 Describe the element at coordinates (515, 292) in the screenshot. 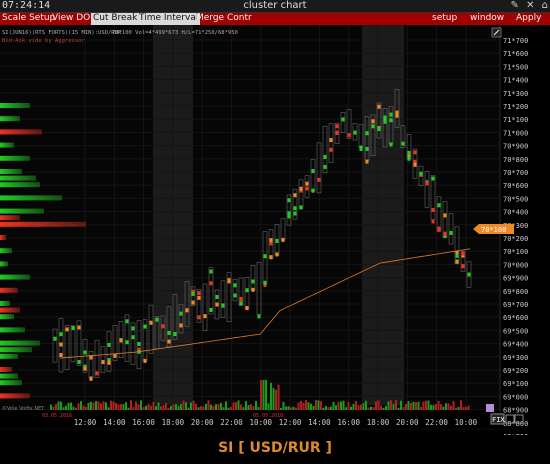

I see `price-tick-label: 69*800` at that location.